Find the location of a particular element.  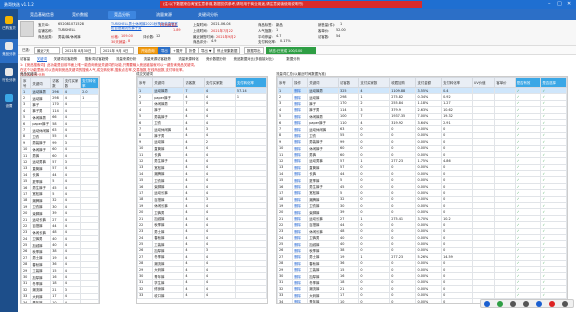

close-button: ✕ is located at coordinates (569, 4).